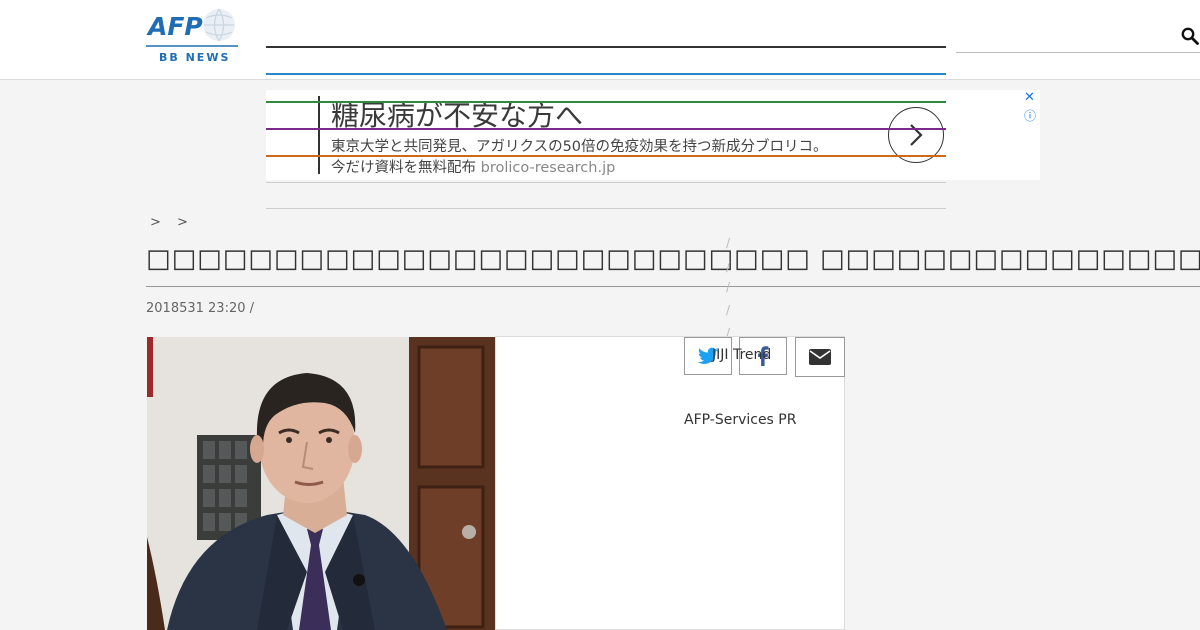 Image resolution: width=1200 pixels, height=630 pixels. What do you see at coordinates (1190, 36) in the screenshot?
I see `search-icon` at bounding box center [1190, 36].